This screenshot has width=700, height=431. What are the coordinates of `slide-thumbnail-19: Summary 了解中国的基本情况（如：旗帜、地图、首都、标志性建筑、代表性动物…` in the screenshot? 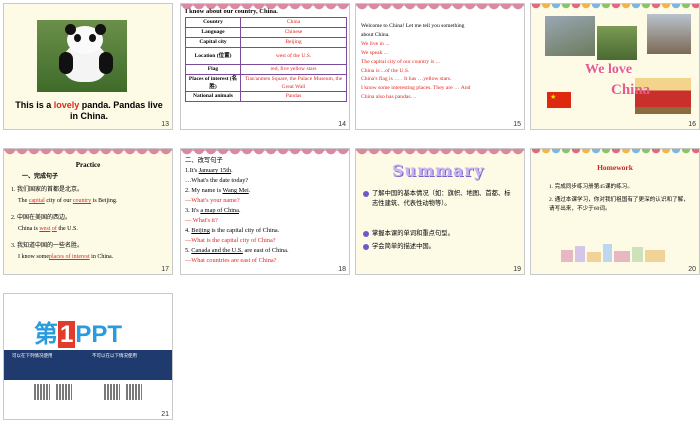 It's located at (440, 211).